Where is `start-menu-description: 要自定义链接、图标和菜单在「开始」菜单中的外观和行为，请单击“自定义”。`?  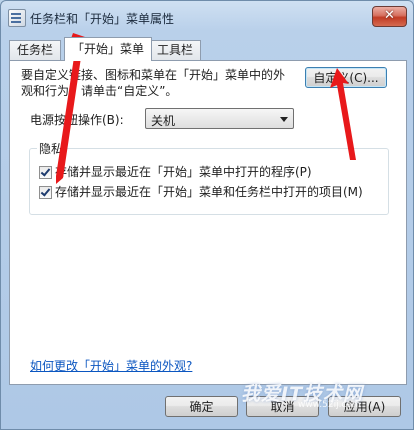 start-menu-description: 要自定义链接、图标和菜单在「开始」菜单中的外观和行为，请单击“自定义”。 is located at coordinates (153, 83).